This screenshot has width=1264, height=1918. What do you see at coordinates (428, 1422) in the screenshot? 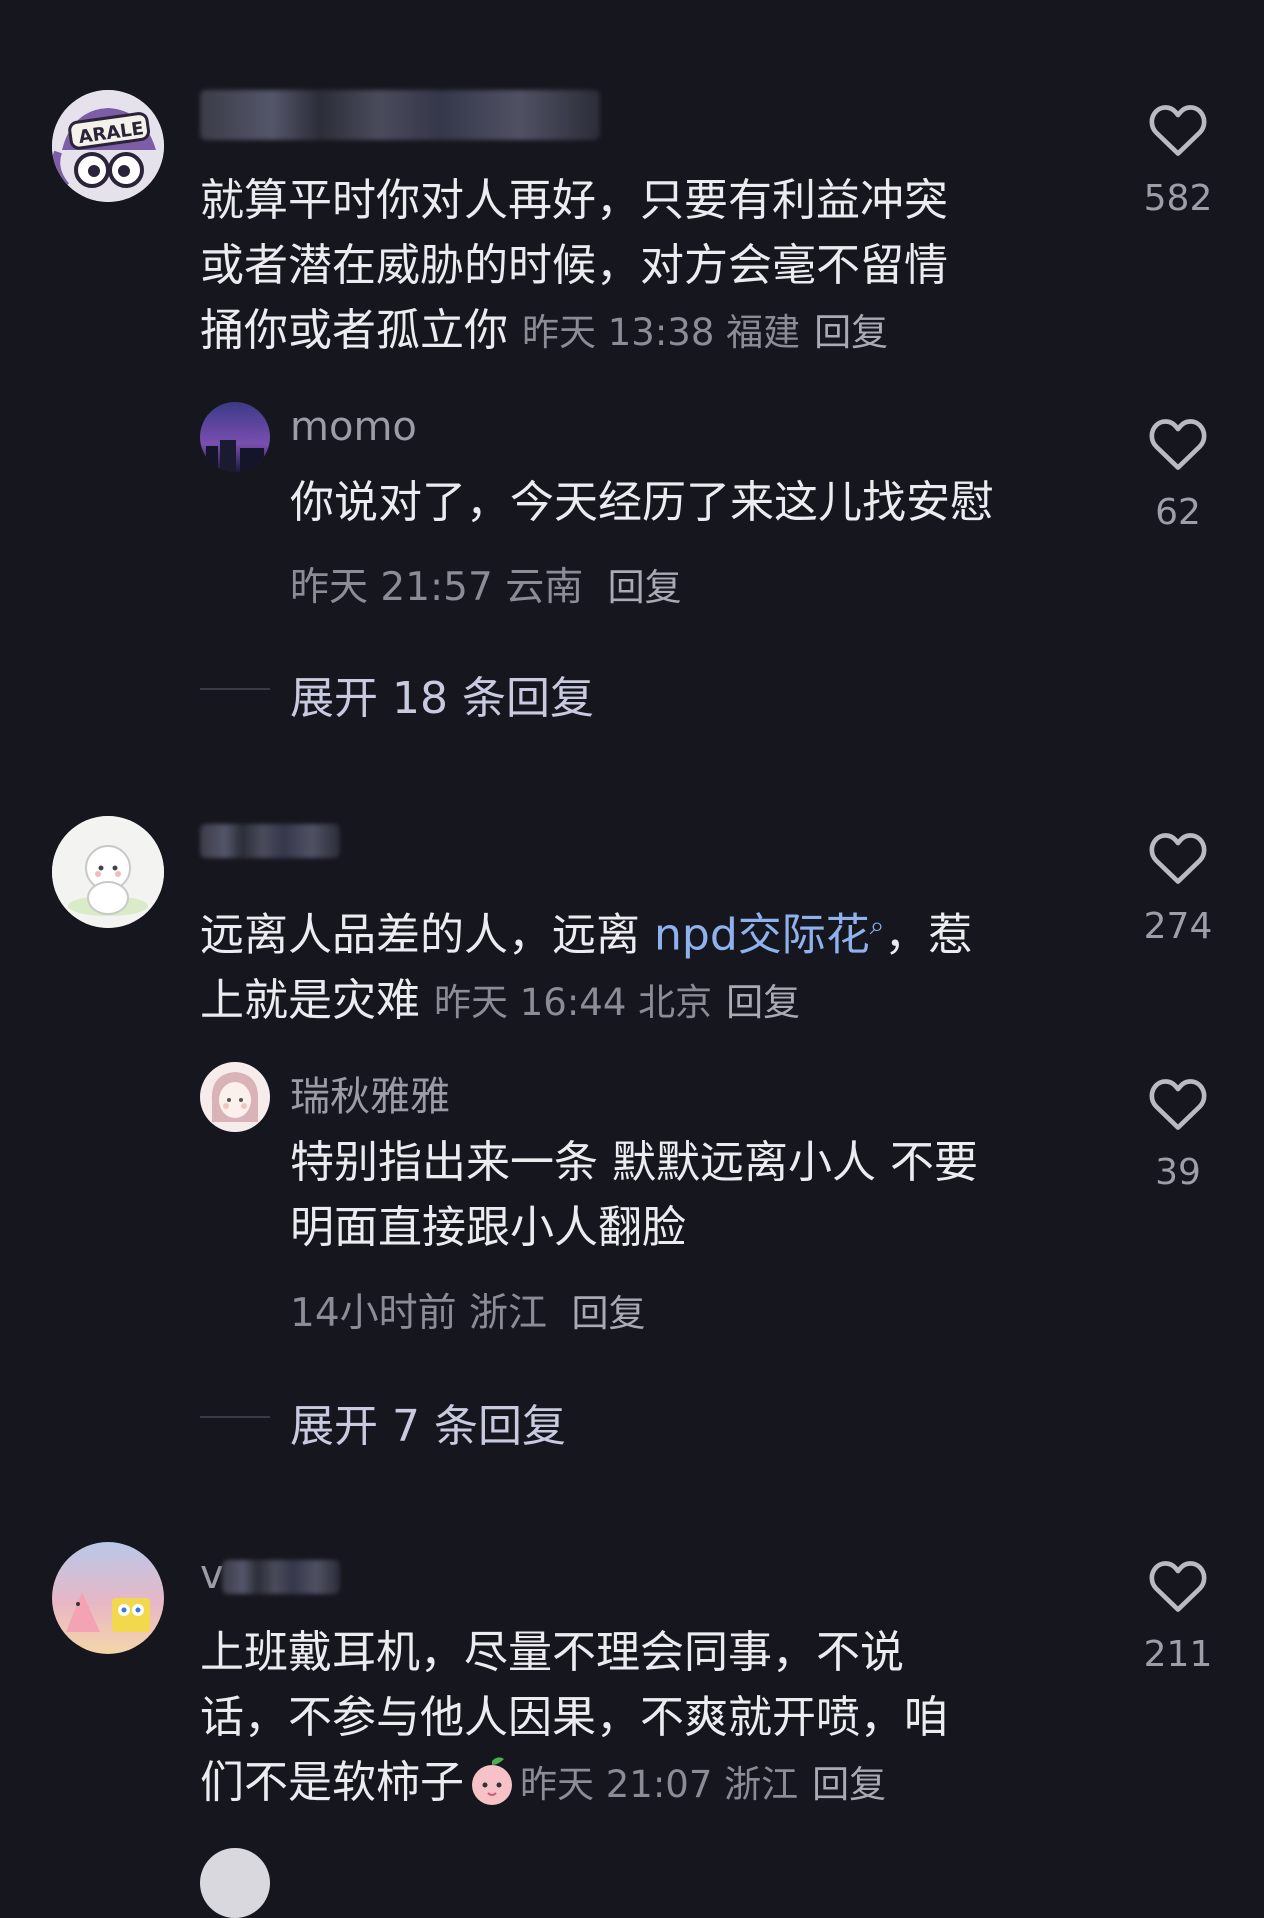
I see `expand-replies-button: 展开 7 条回复` at bounding box center [428, 1422].